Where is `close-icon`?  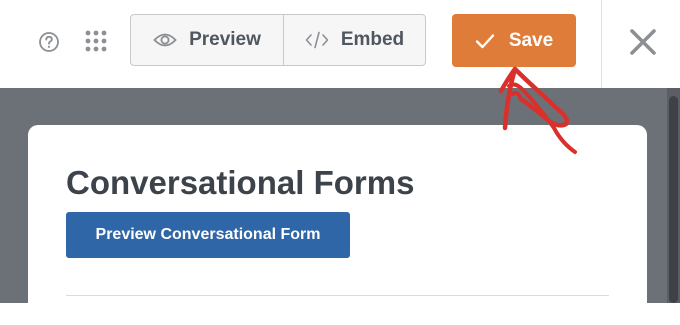
close-icon is located at coordinates (643, 42).